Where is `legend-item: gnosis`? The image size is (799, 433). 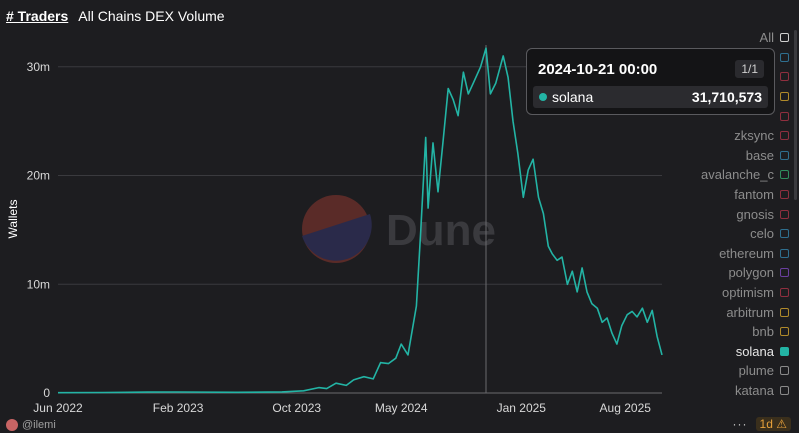
legend-item: gnosis is located at coordinates (719, 214).